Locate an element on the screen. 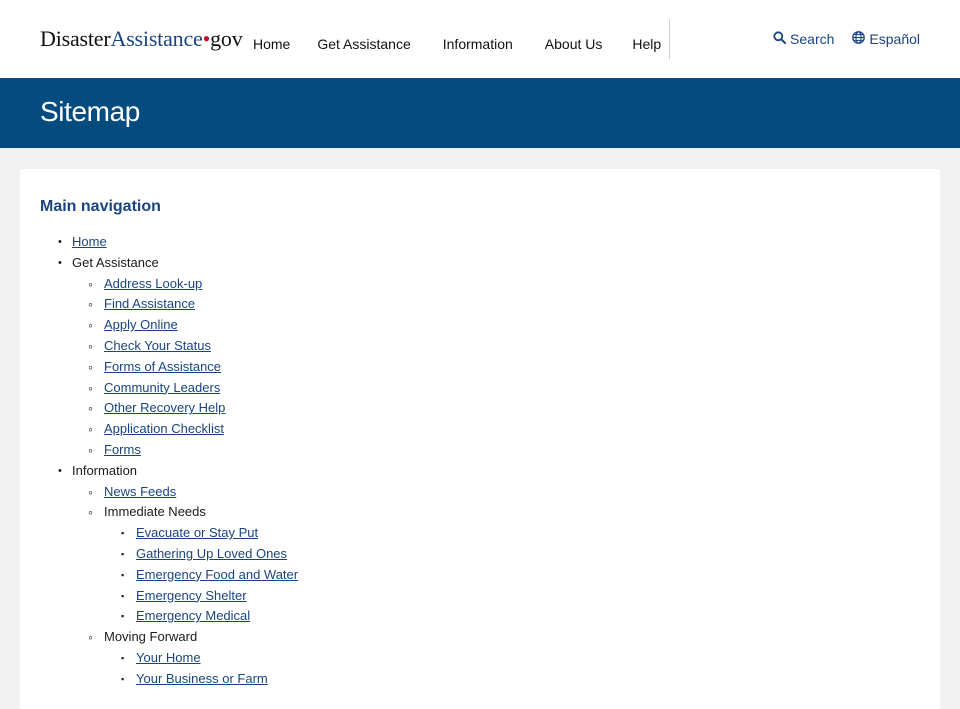 This screenshot has width=960, height=709. list-item: Evacuate or Stay Put is located at coordinates (201, 533).